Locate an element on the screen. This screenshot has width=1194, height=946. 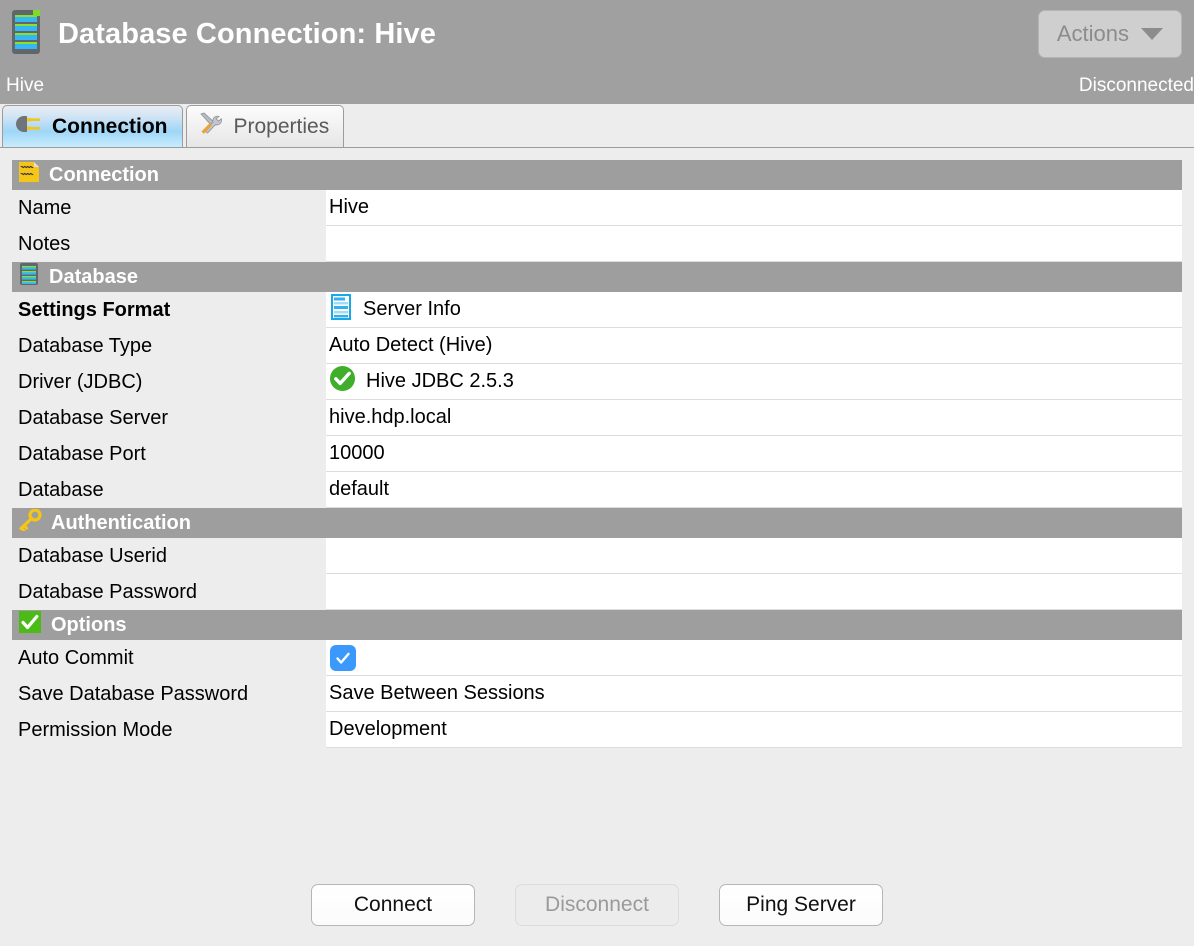
row-label: Database Server is located at coordinates (93, 417).